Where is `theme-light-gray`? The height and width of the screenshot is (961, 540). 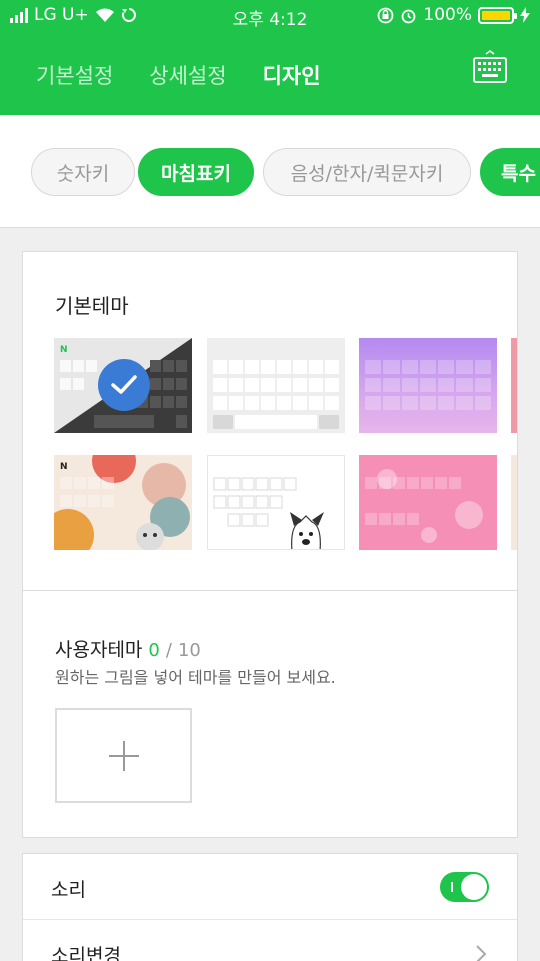 theme-light-gray is located at coordinates (276, 385).